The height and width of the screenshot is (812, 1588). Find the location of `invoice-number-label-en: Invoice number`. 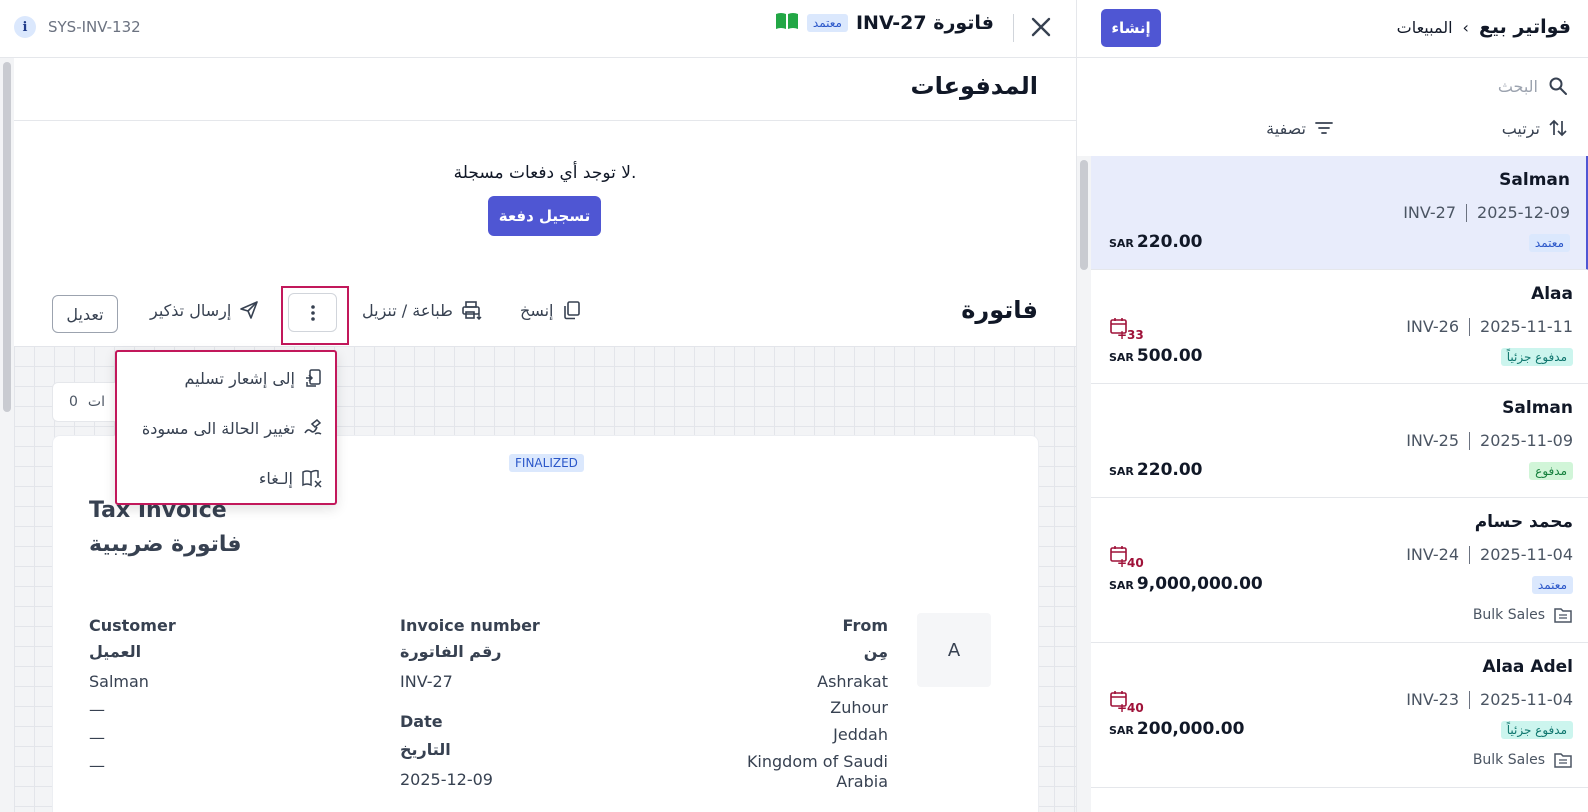

invoice-number-label-en: Invoice number is located at coordinates (470, 625).